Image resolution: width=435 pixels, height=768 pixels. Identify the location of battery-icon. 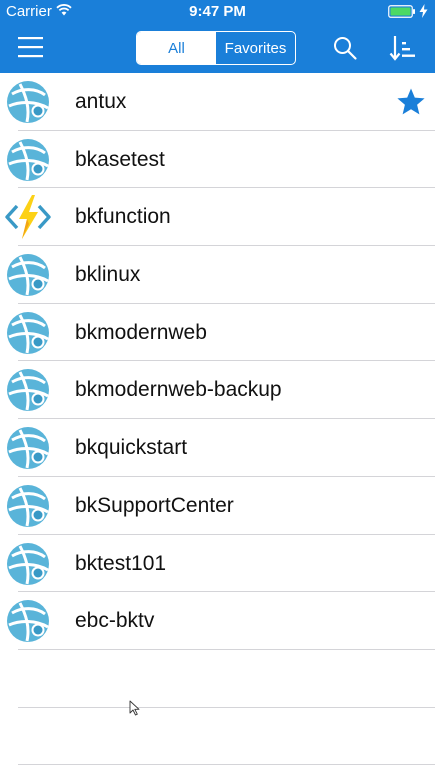
(401, 11).